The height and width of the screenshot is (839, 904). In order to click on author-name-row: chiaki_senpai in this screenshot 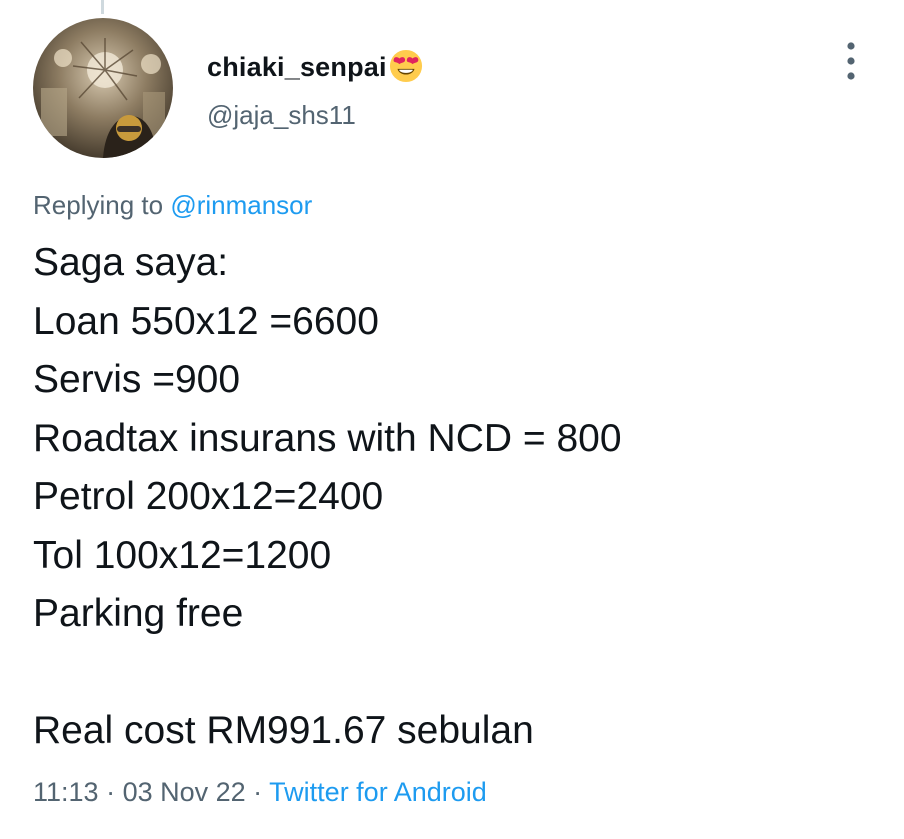, I will do `click(315, 67)`.